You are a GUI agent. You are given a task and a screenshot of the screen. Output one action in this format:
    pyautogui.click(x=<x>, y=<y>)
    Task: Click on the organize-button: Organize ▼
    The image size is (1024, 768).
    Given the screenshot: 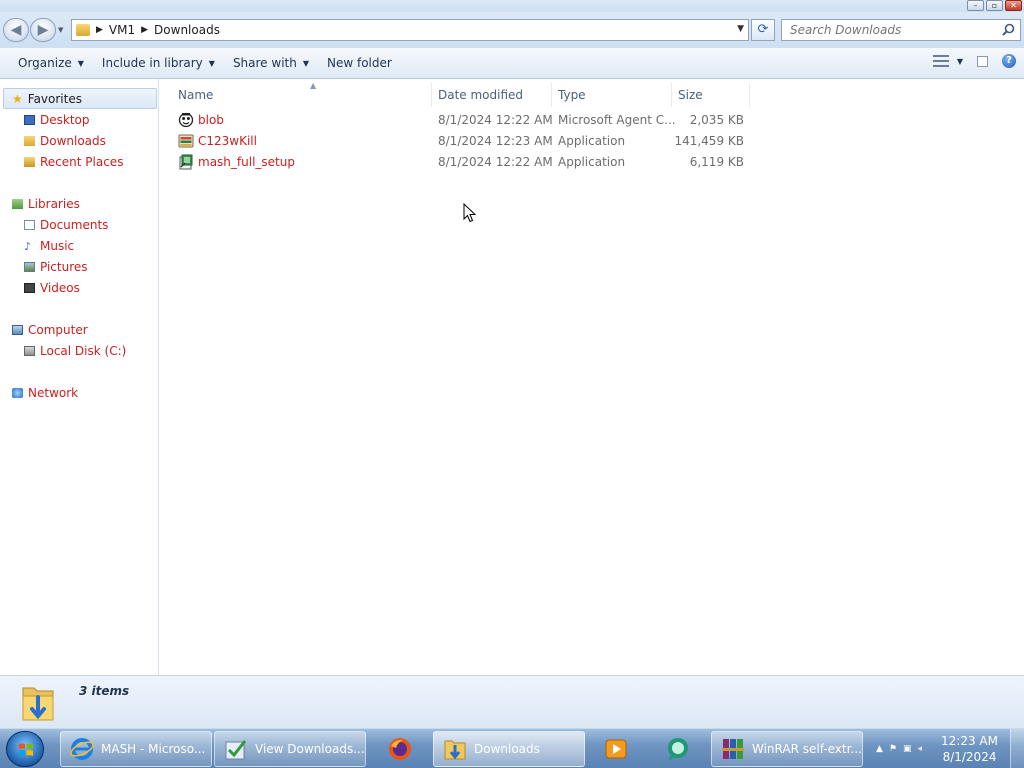 What is the action you would take?
    pyautogui.click(x=51, y=63)
    